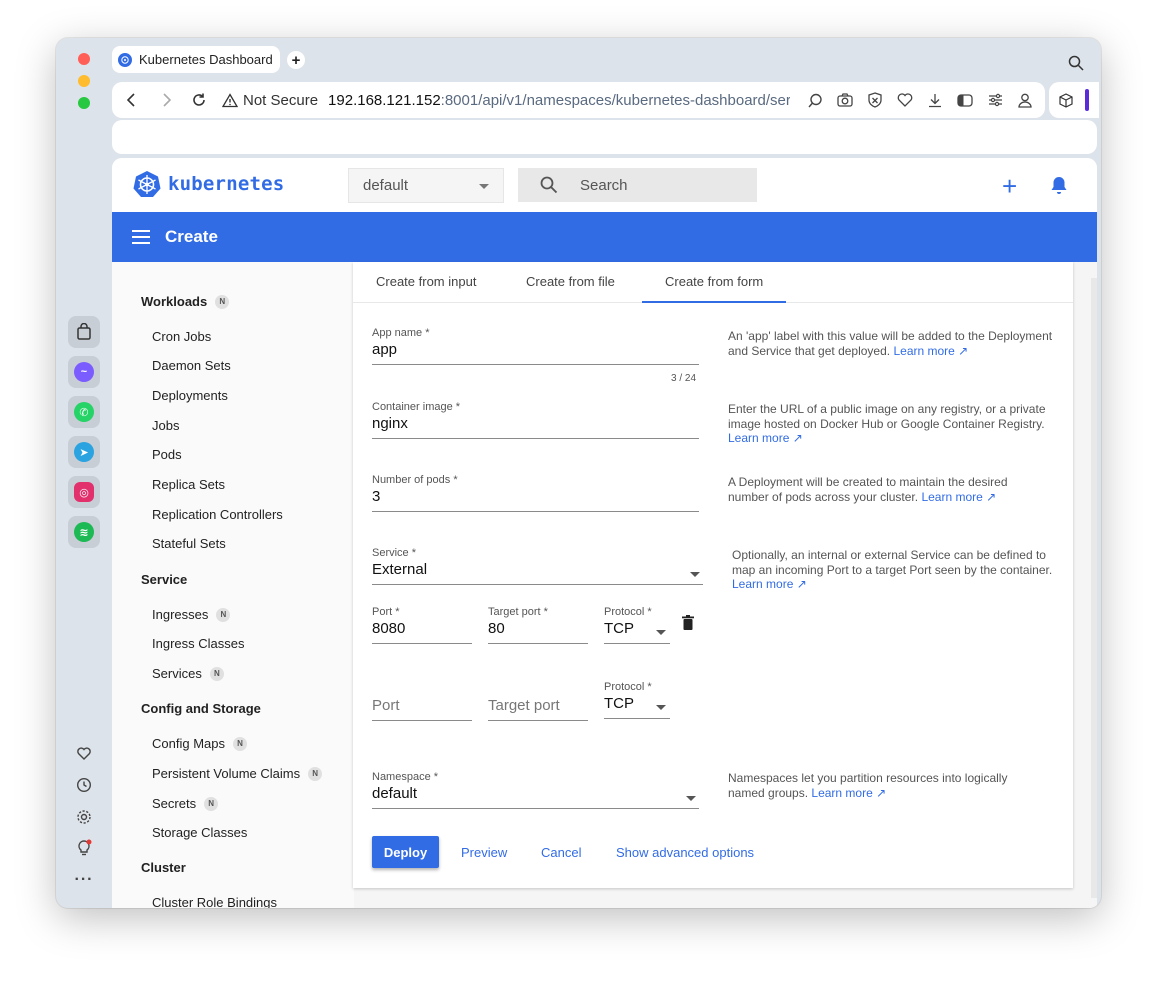 The height and width of the screenshot is (983, 1157). I want to click on nav-item-jobs: Jobs, so click(165, 425).